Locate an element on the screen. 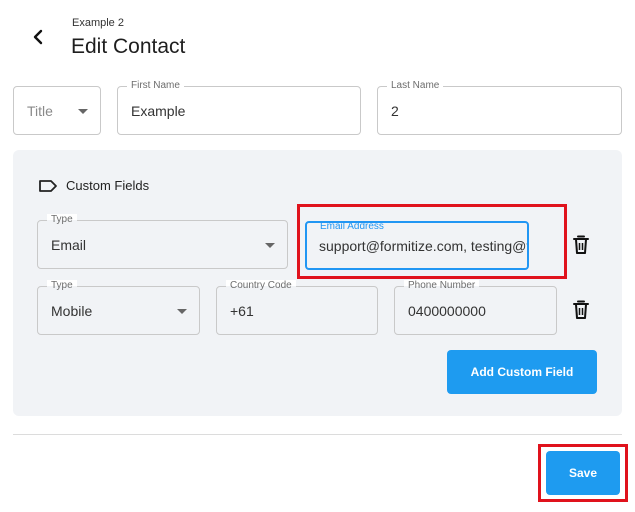 This screenshot has height=512, width=635. country-code-label: Country Code is located at coordinates (261, 286).